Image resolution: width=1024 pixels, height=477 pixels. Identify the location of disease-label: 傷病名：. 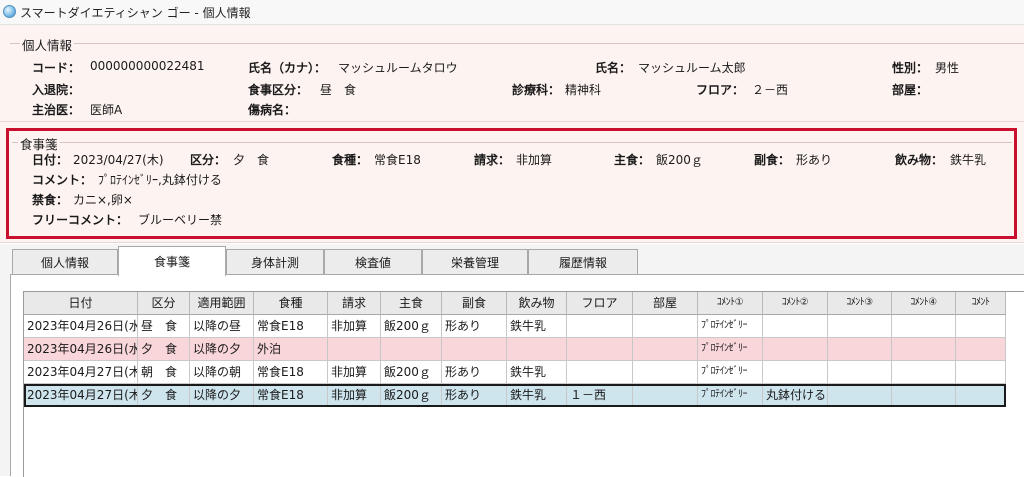
(272, 110).